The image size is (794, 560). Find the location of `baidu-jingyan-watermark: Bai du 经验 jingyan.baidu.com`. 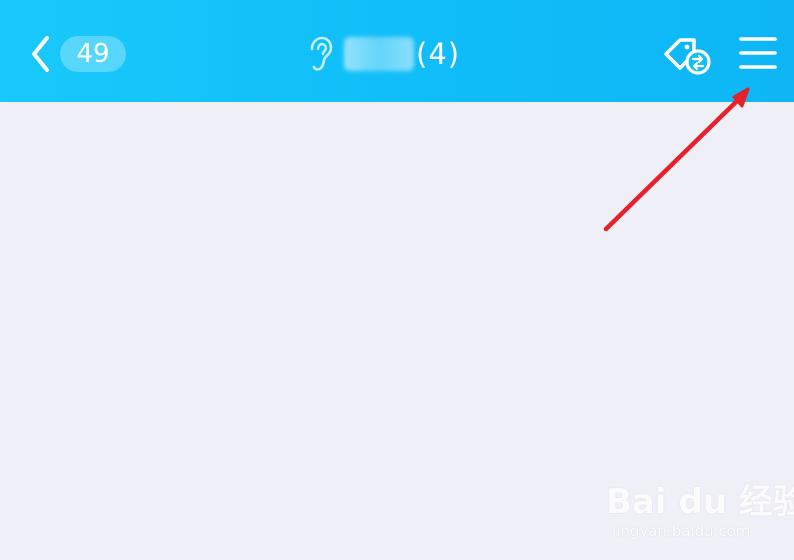

baidu-jingyan-watermark: Bai du 经验 jingyan.baidu.com is located at coordinates (700, 512).